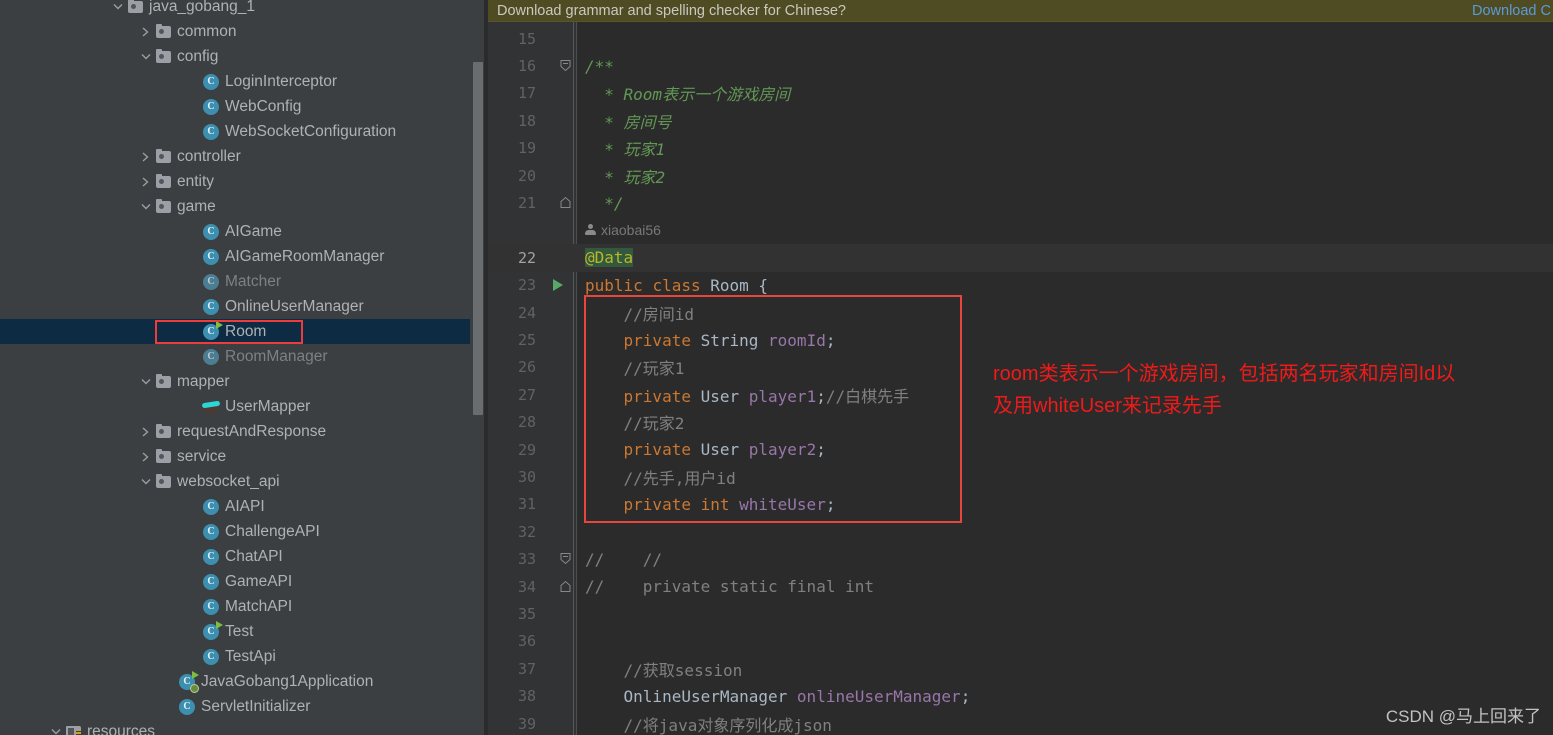  Describe the element at coordinates (1020, 148) in the screenshot. I see `code-line-19: 19 * 玩家1` at that location.